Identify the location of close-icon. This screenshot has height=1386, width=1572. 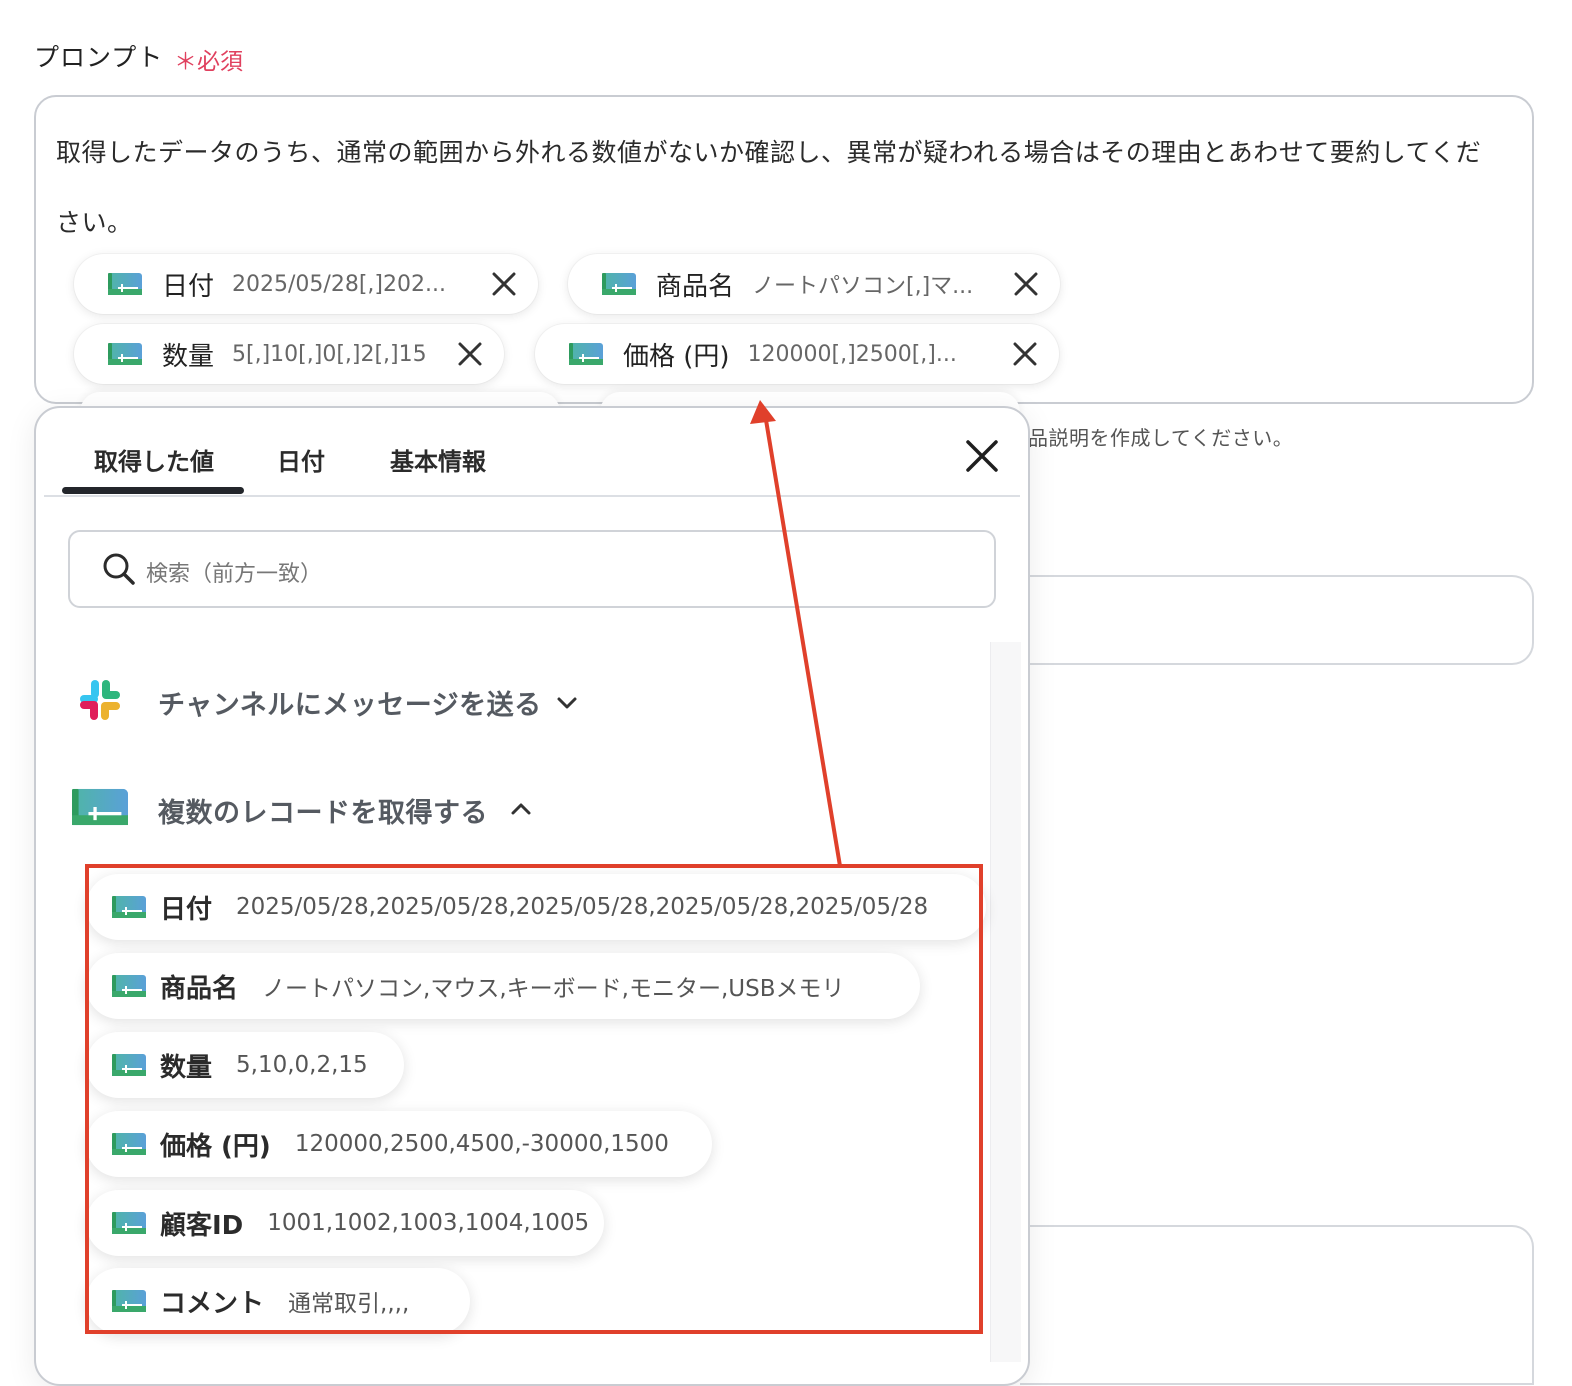
(982, 456).